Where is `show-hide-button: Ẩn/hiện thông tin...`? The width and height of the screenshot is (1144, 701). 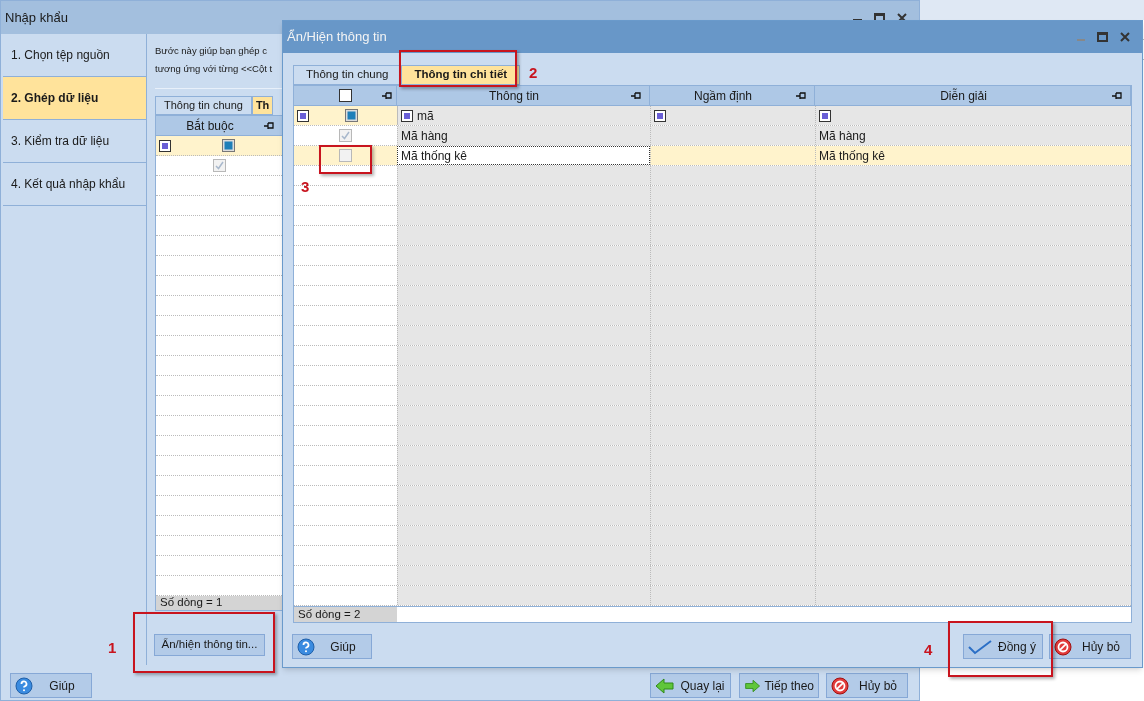 show-hide-button: Ẩn/hiện thông tin... is located at coordinates (209, 645).